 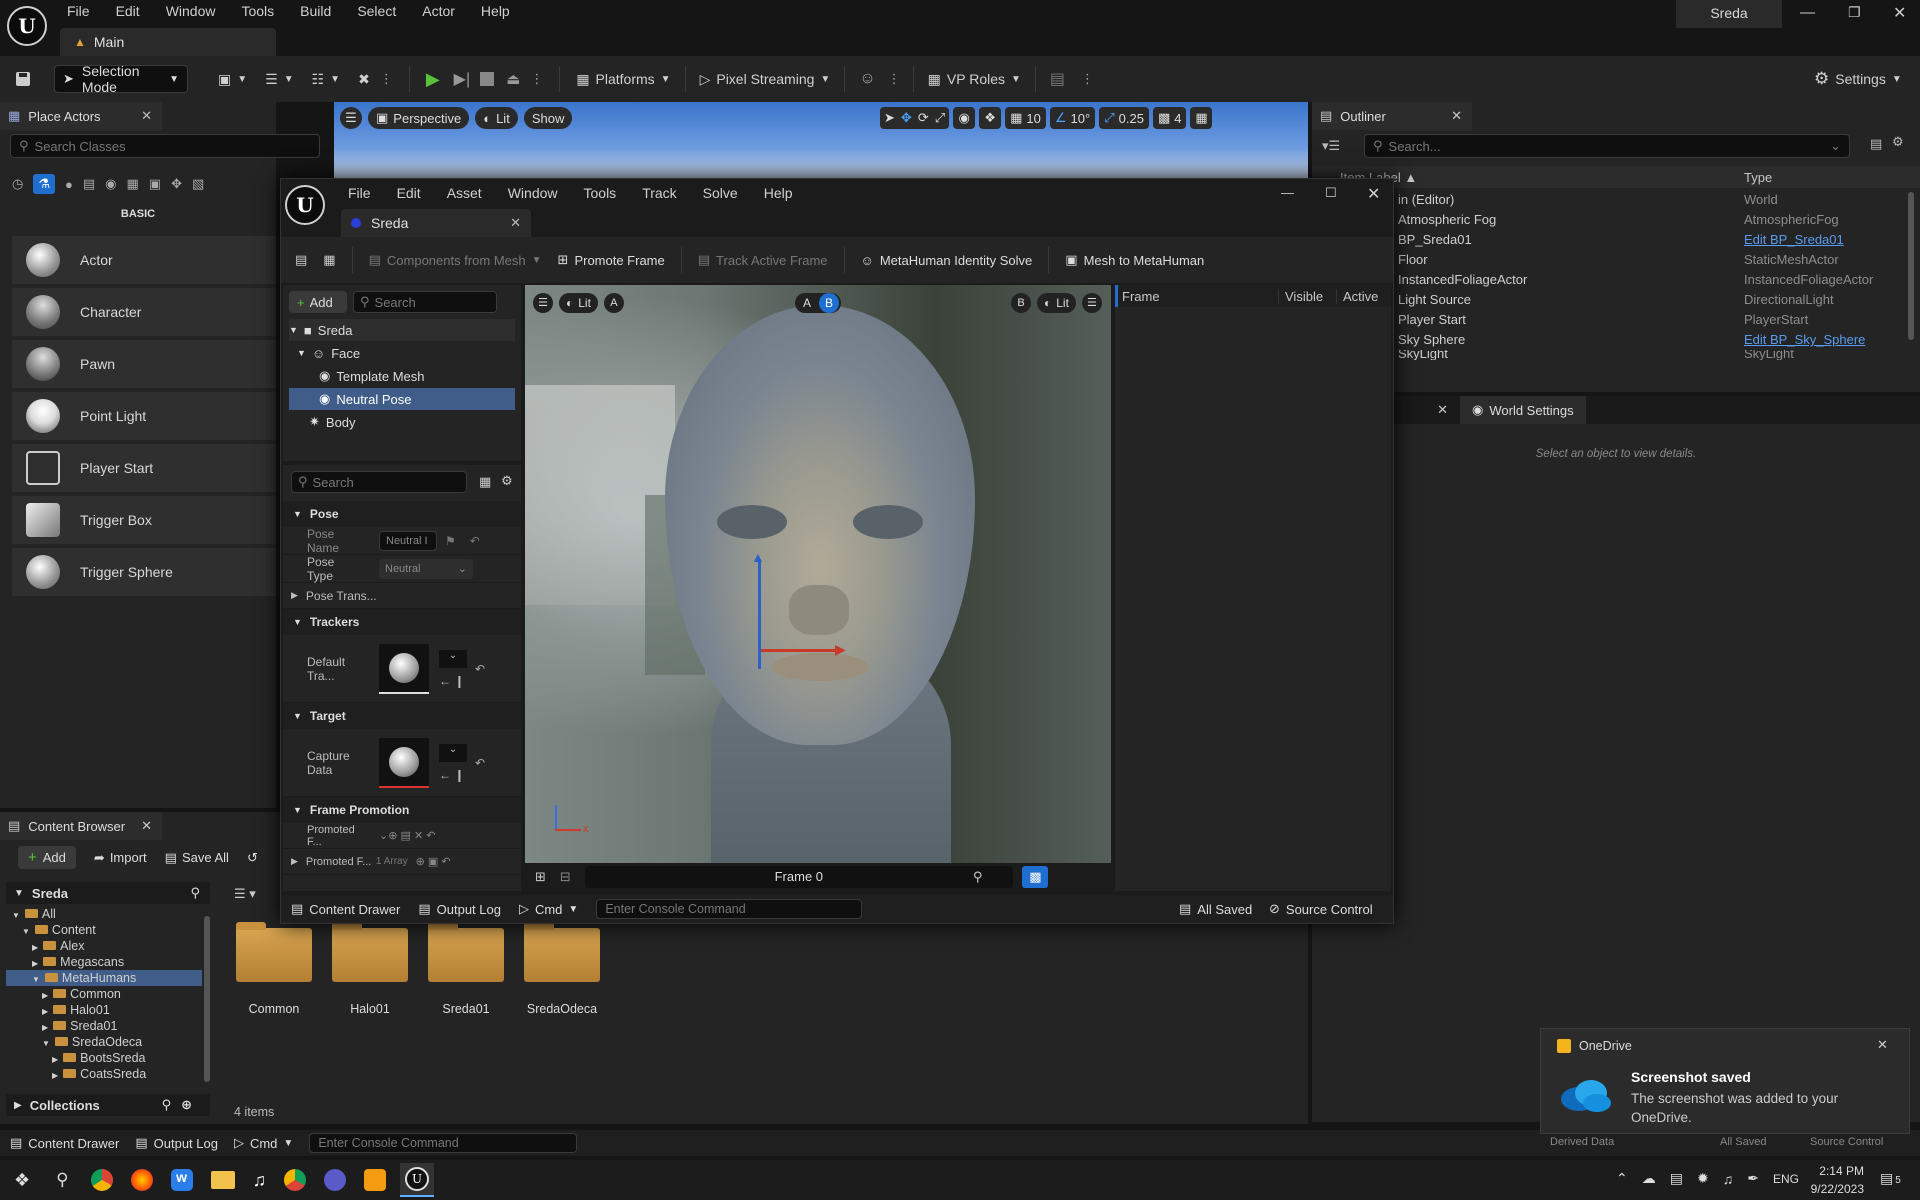 I want to click on move-tool-icon: ✥, so click(x=906, y=118).